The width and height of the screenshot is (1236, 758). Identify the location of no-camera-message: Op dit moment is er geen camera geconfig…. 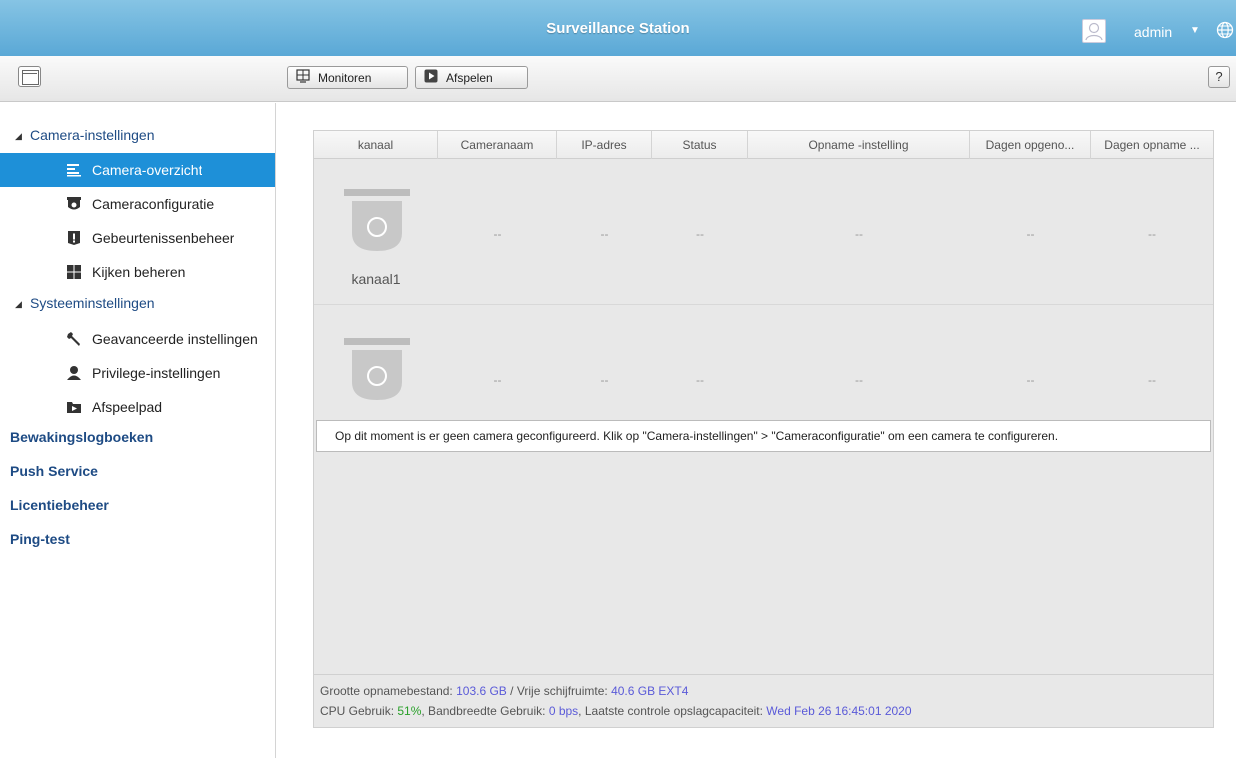
(763, 436).